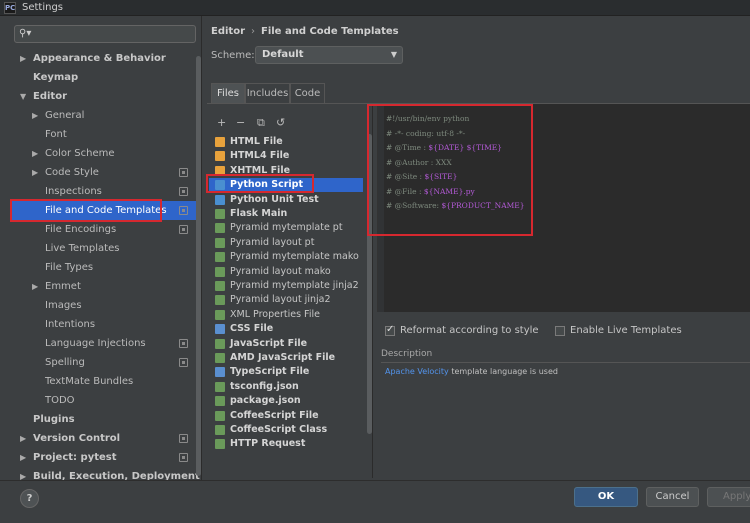 Image resolution: width=750 pixels, height=523 pixels. Describe the element at coordinates (307, 93) in the screenshot. I see `tab-code: Code` at that location.